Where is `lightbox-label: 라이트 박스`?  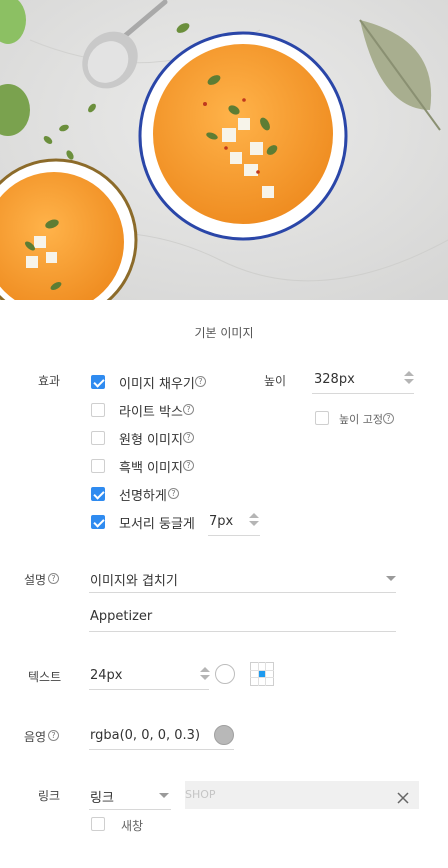
lightbox-label: 라이트 박스 is located at coordinates (151, 412).